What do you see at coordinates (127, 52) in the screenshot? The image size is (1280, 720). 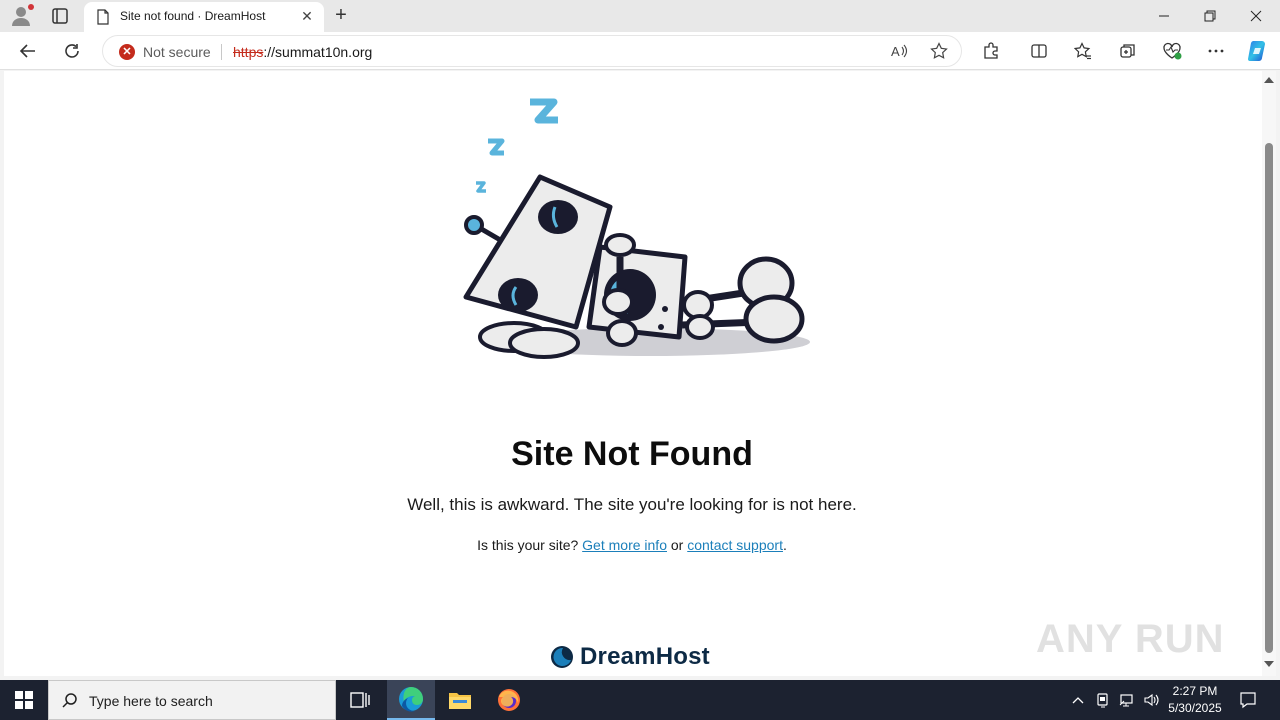 I see `not-secure-icon: ✕` at bounding box center [127, 52].